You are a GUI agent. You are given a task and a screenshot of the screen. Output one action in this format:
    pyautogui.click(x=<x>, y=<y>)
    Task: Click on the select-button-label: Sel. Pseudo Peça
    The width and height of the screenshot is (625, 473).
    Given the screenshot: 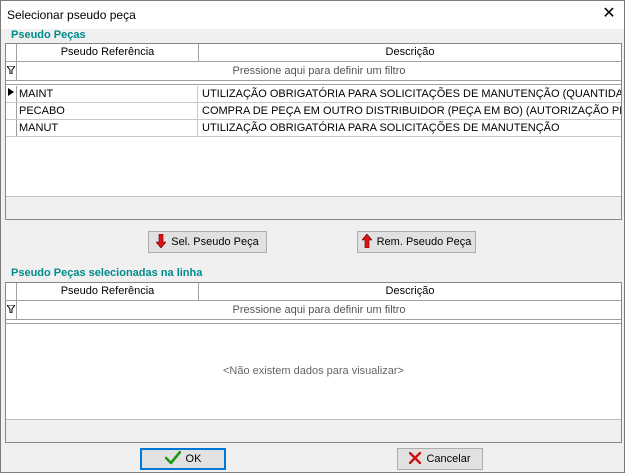 What is the action you would take?
    pyautogui.click(x=215, y=242)
    